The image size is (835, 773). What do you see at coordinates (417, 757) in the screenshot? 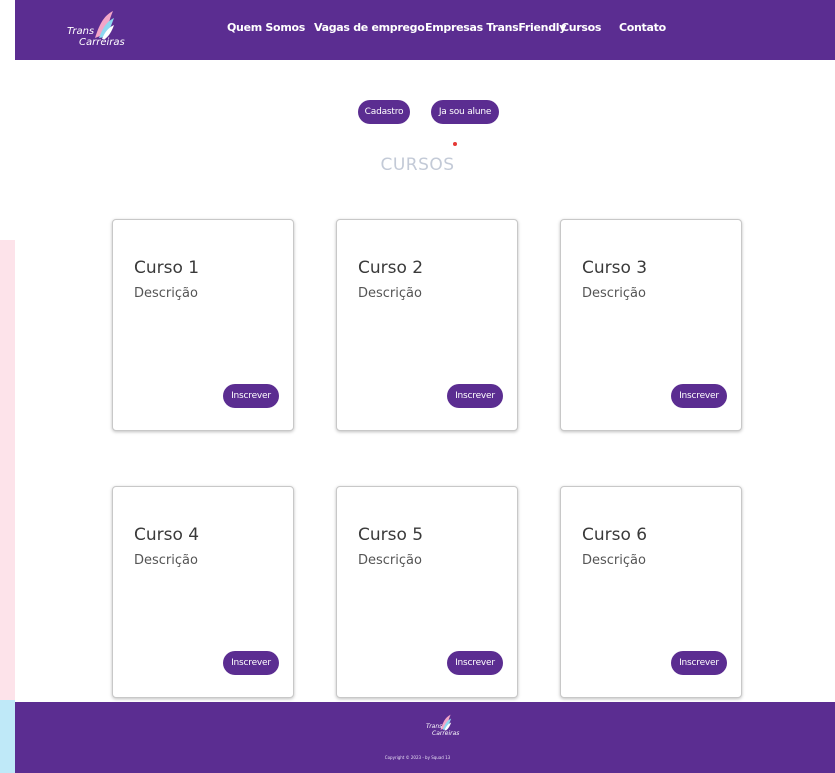
I see `copyright-text: Copyright © 2023 - by Squad 13` at bounding box center [417, 757].